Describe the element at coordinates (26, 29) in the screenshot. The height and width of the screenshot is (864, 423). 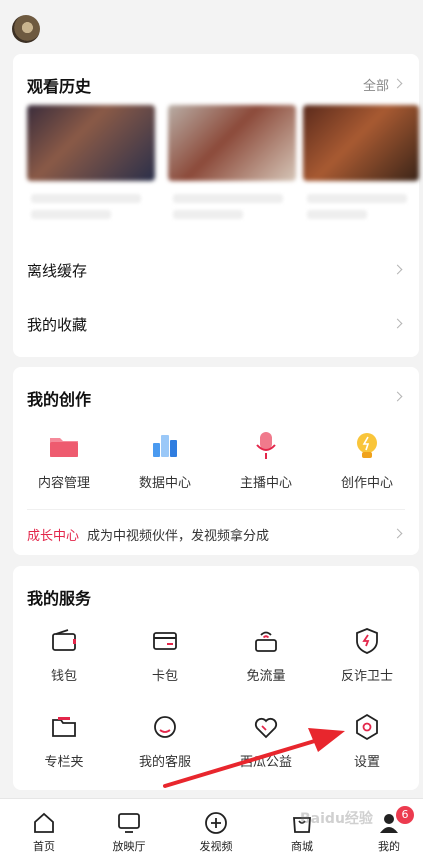
I see `avatar` at that location.